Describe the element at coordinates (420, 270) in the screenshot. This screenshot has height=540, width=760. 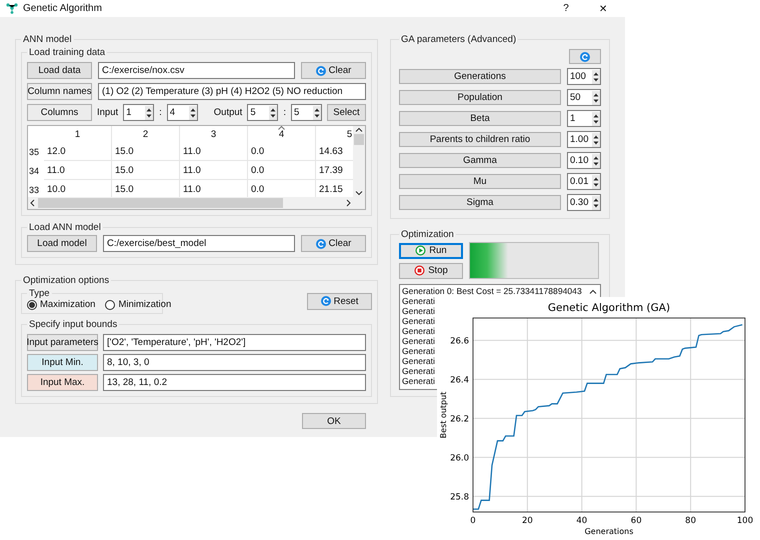
I see `stop-icon` at that location.